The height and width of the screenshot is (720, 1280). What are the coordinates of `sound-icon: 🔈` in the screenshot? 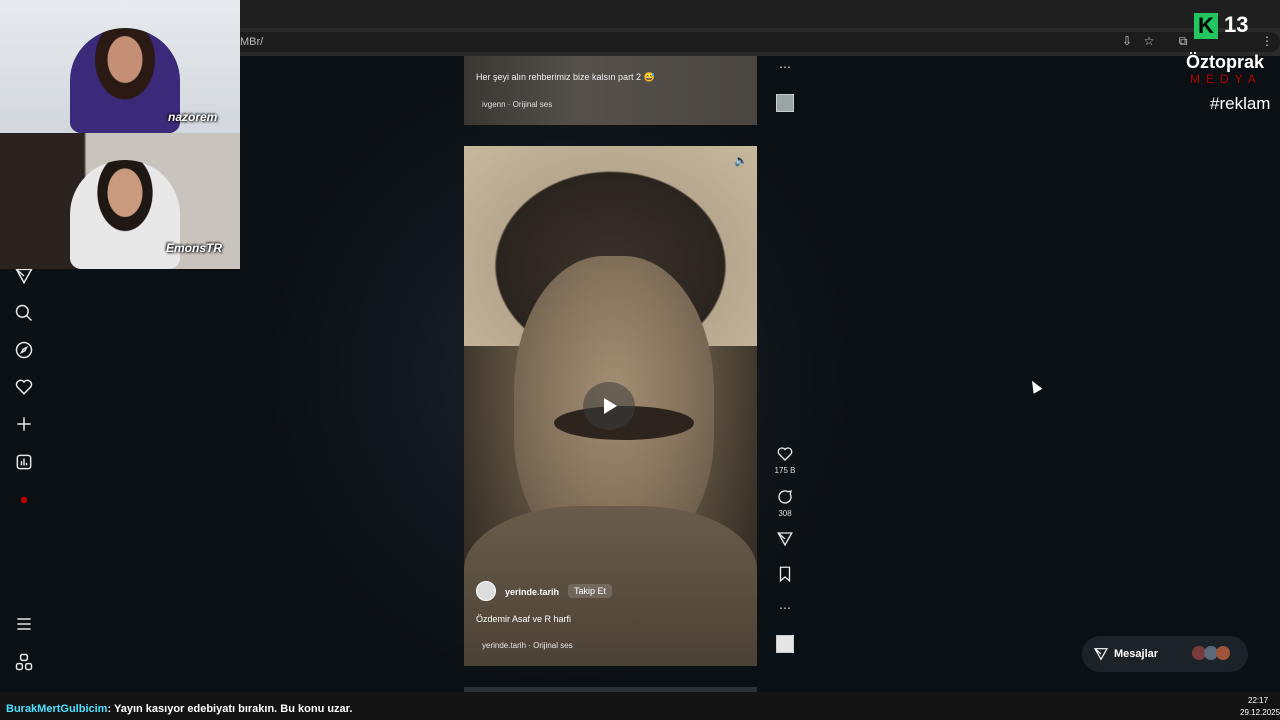 It's located at (741, 160).